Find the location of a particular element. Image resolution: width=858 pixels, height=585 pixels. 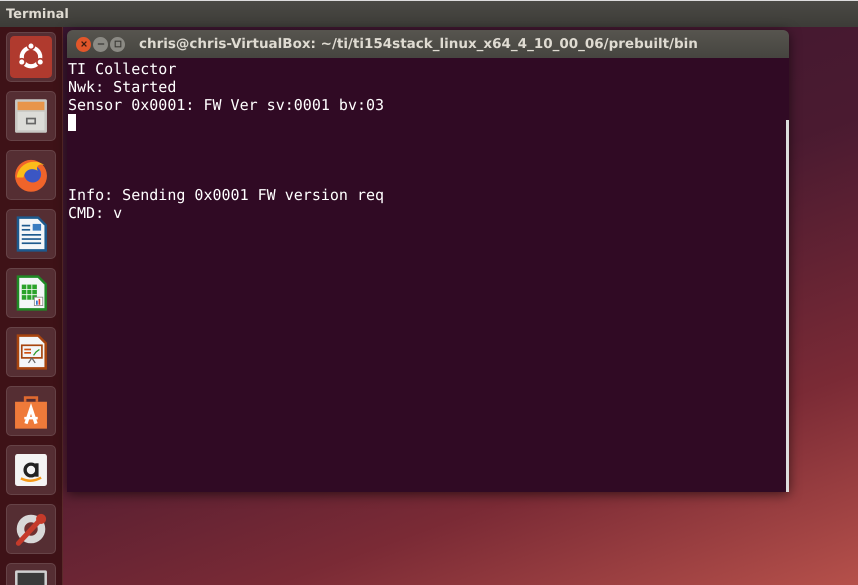

app-title: Terminal is located at coordinates (37, 14).